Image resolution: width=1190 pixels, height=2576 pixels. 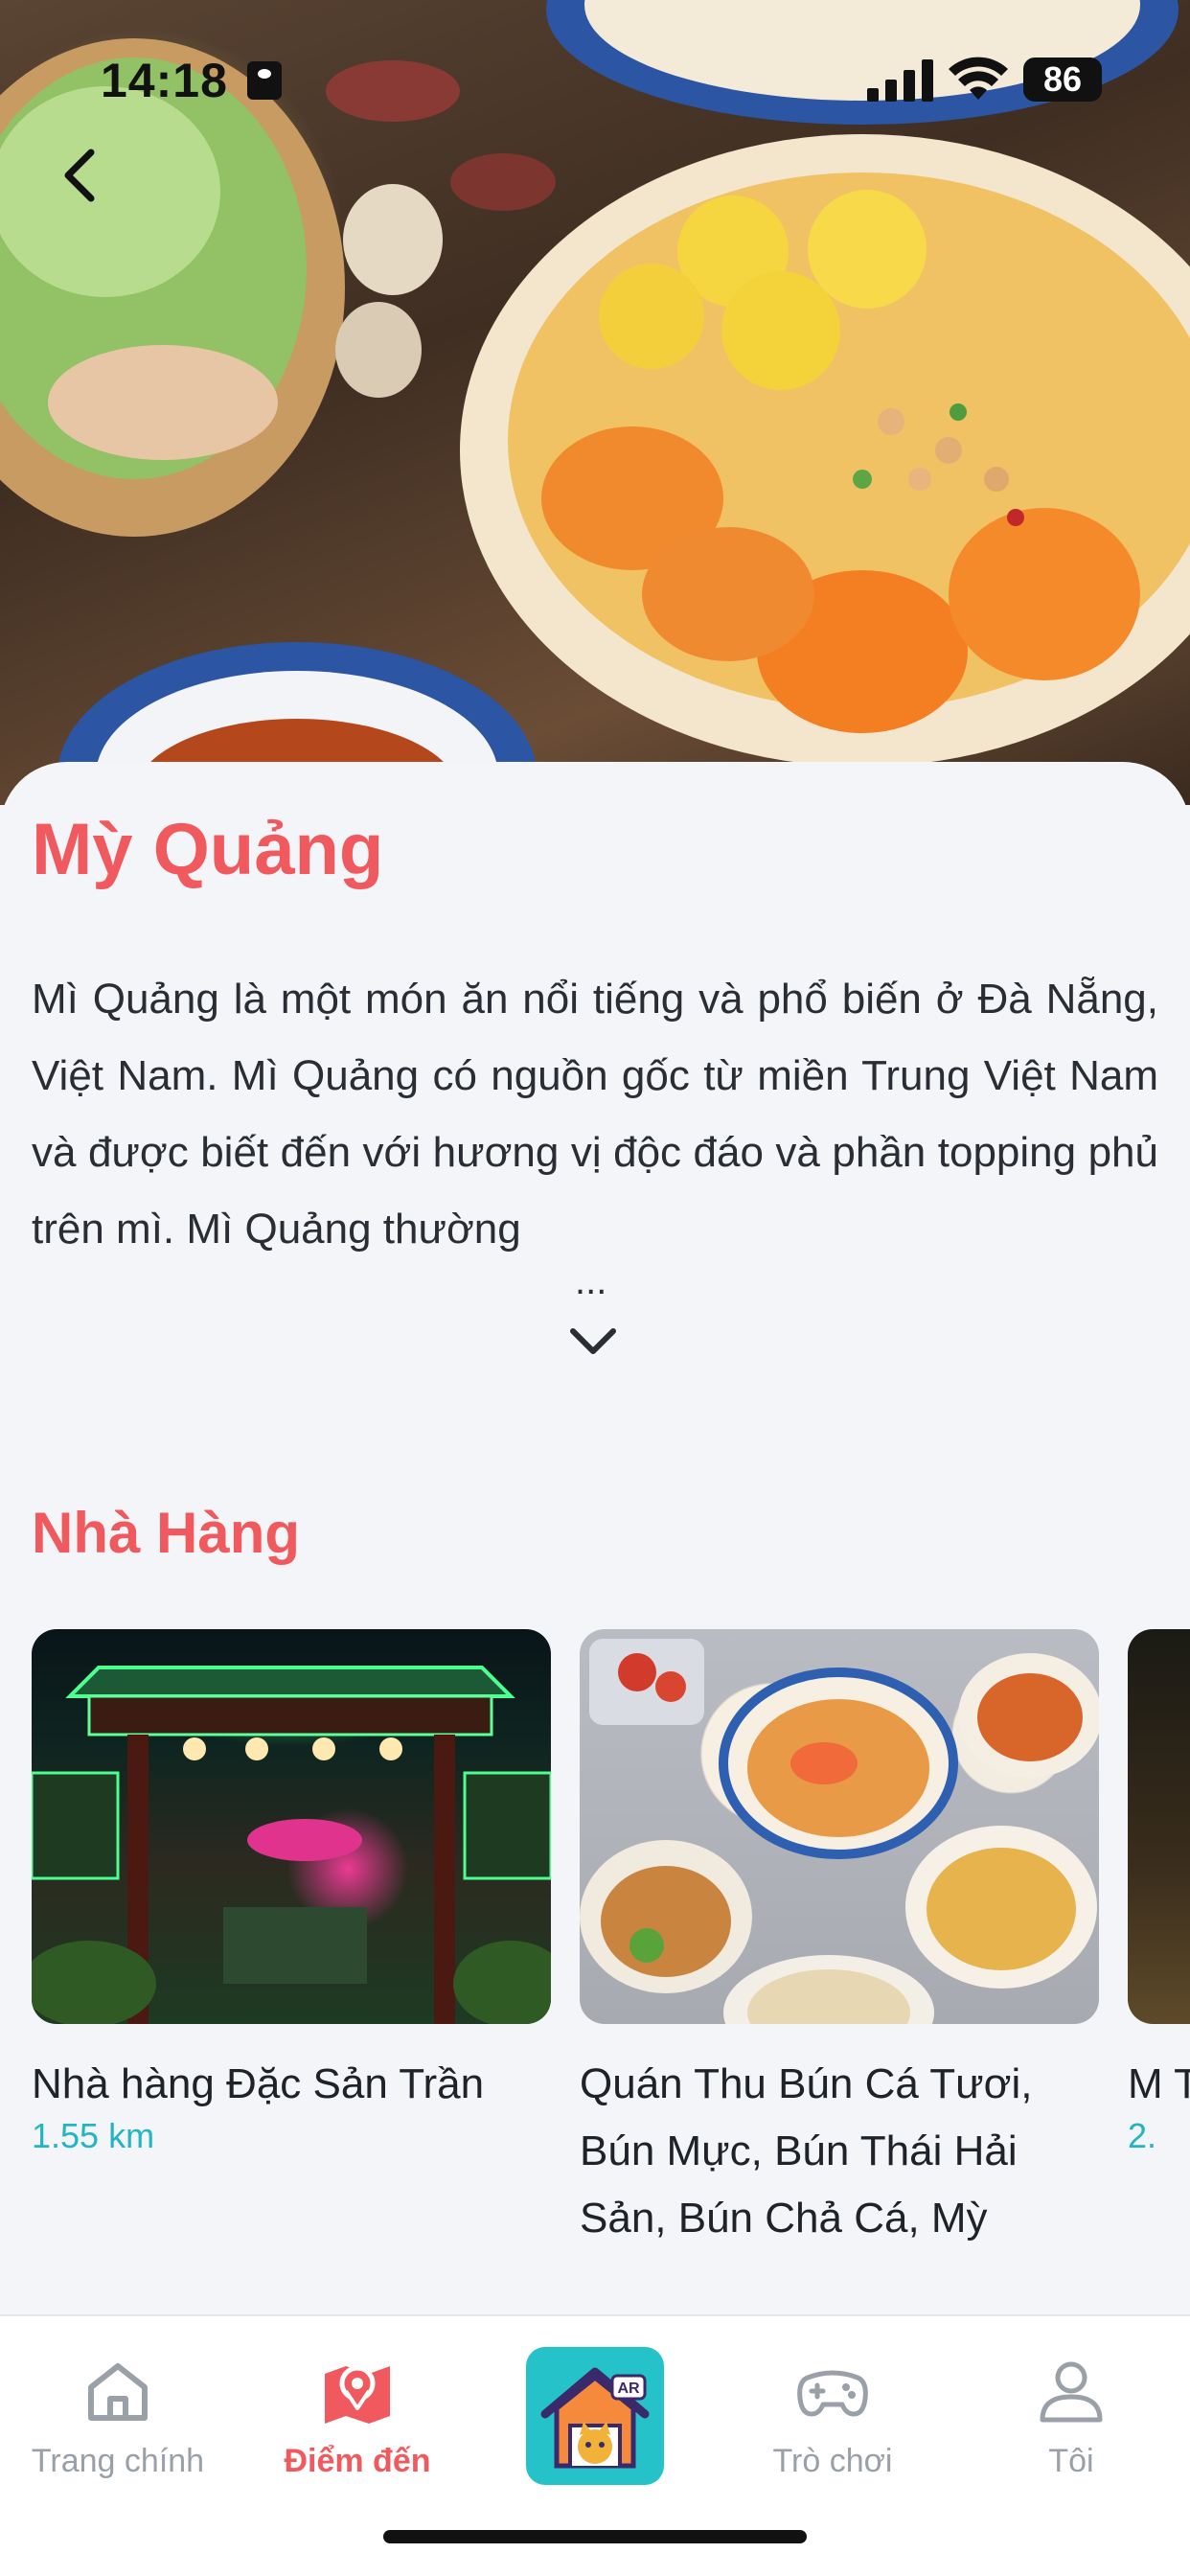 I want to click on back-button, so click(x=80, y=175).